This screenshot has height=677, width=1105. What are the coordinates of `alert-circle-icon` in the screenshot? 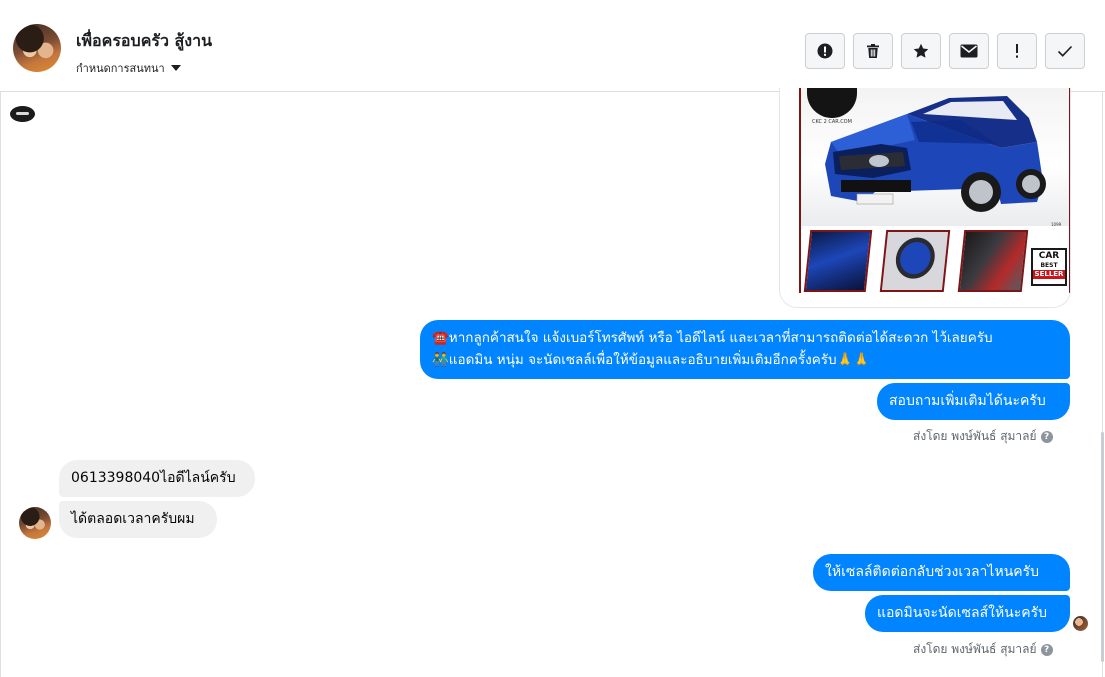 It's located at (825, 51).